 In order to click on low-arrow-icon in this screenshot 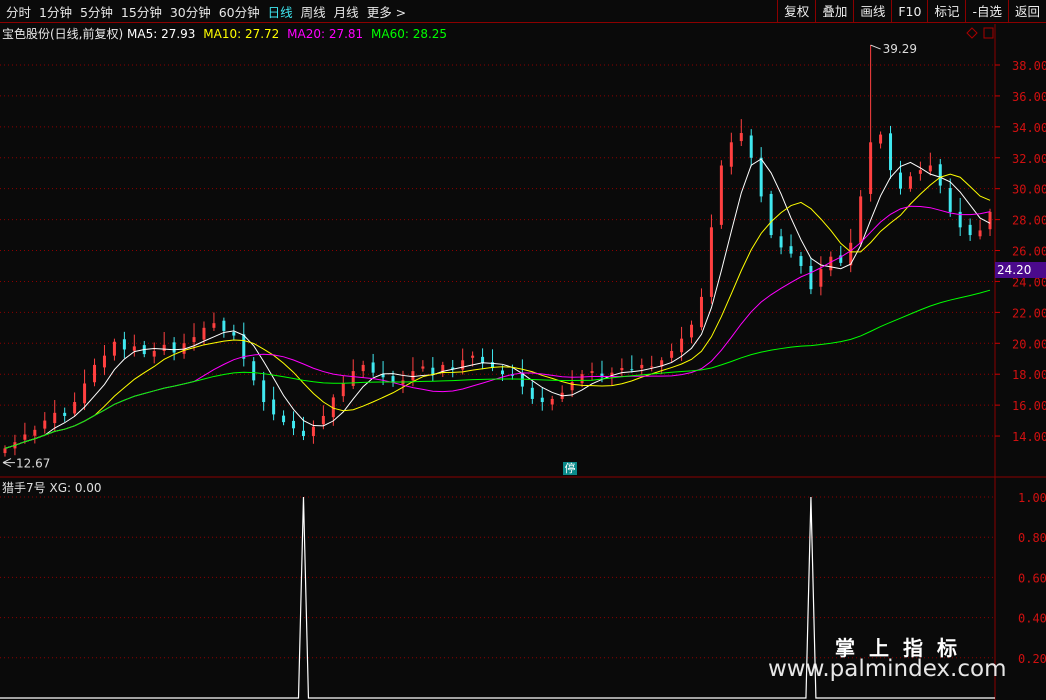, I will do `click(8, 463)`.